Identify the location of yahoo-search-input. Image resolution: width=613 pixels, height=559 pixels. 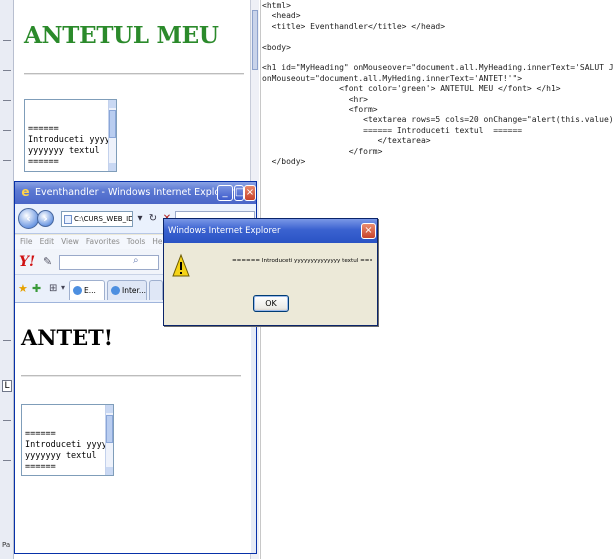
(109, 262).